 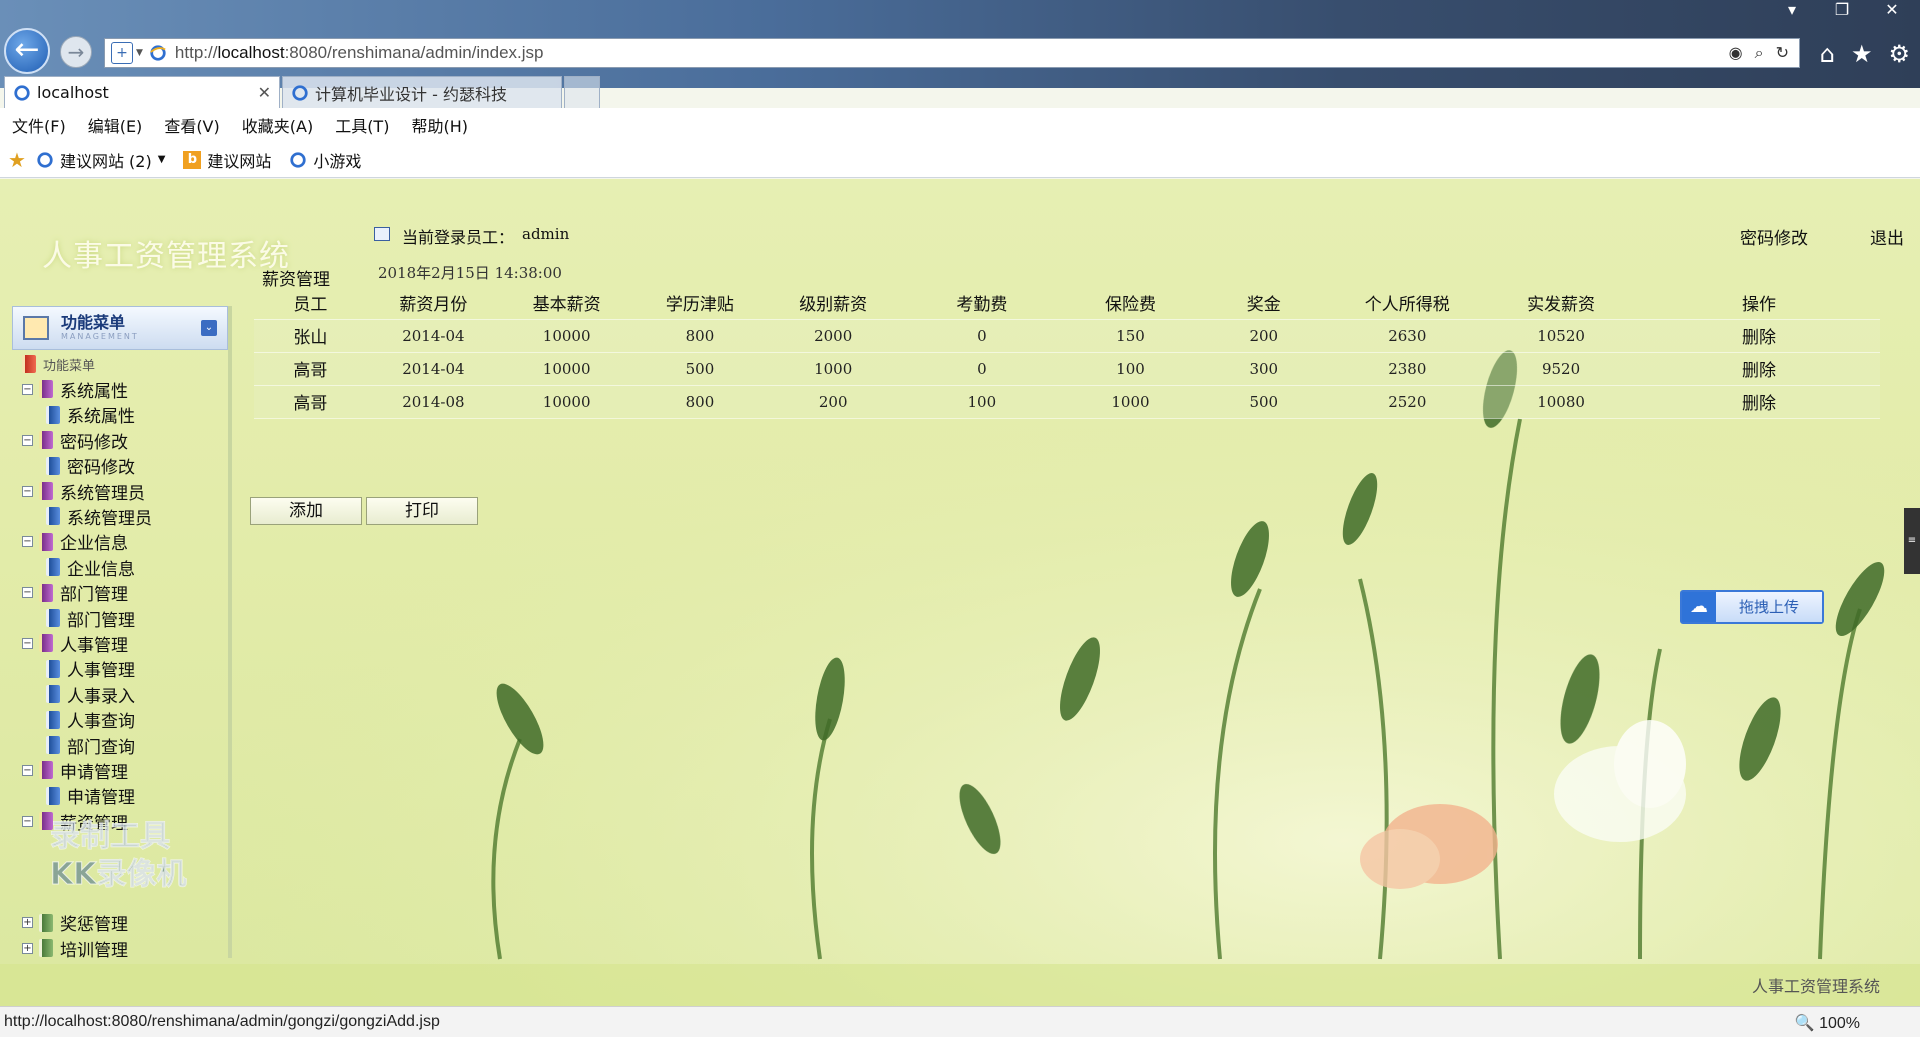 What do you see at coordinates (75, 948) in the screenshot?
I see `tree-group: + 培训管理` at bounding box center [75, 948].